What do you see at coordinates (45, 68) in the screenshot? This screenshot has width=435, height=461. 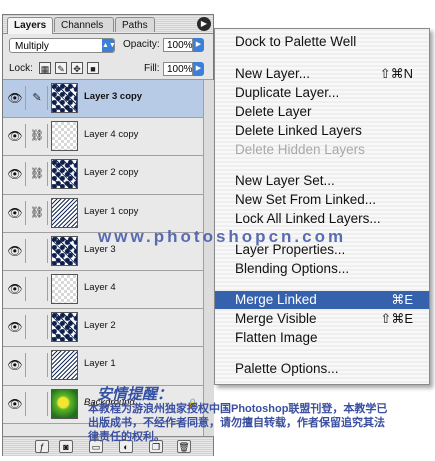 I see `lock-transparency-icon: ▦` at bounding box center [45, 68].